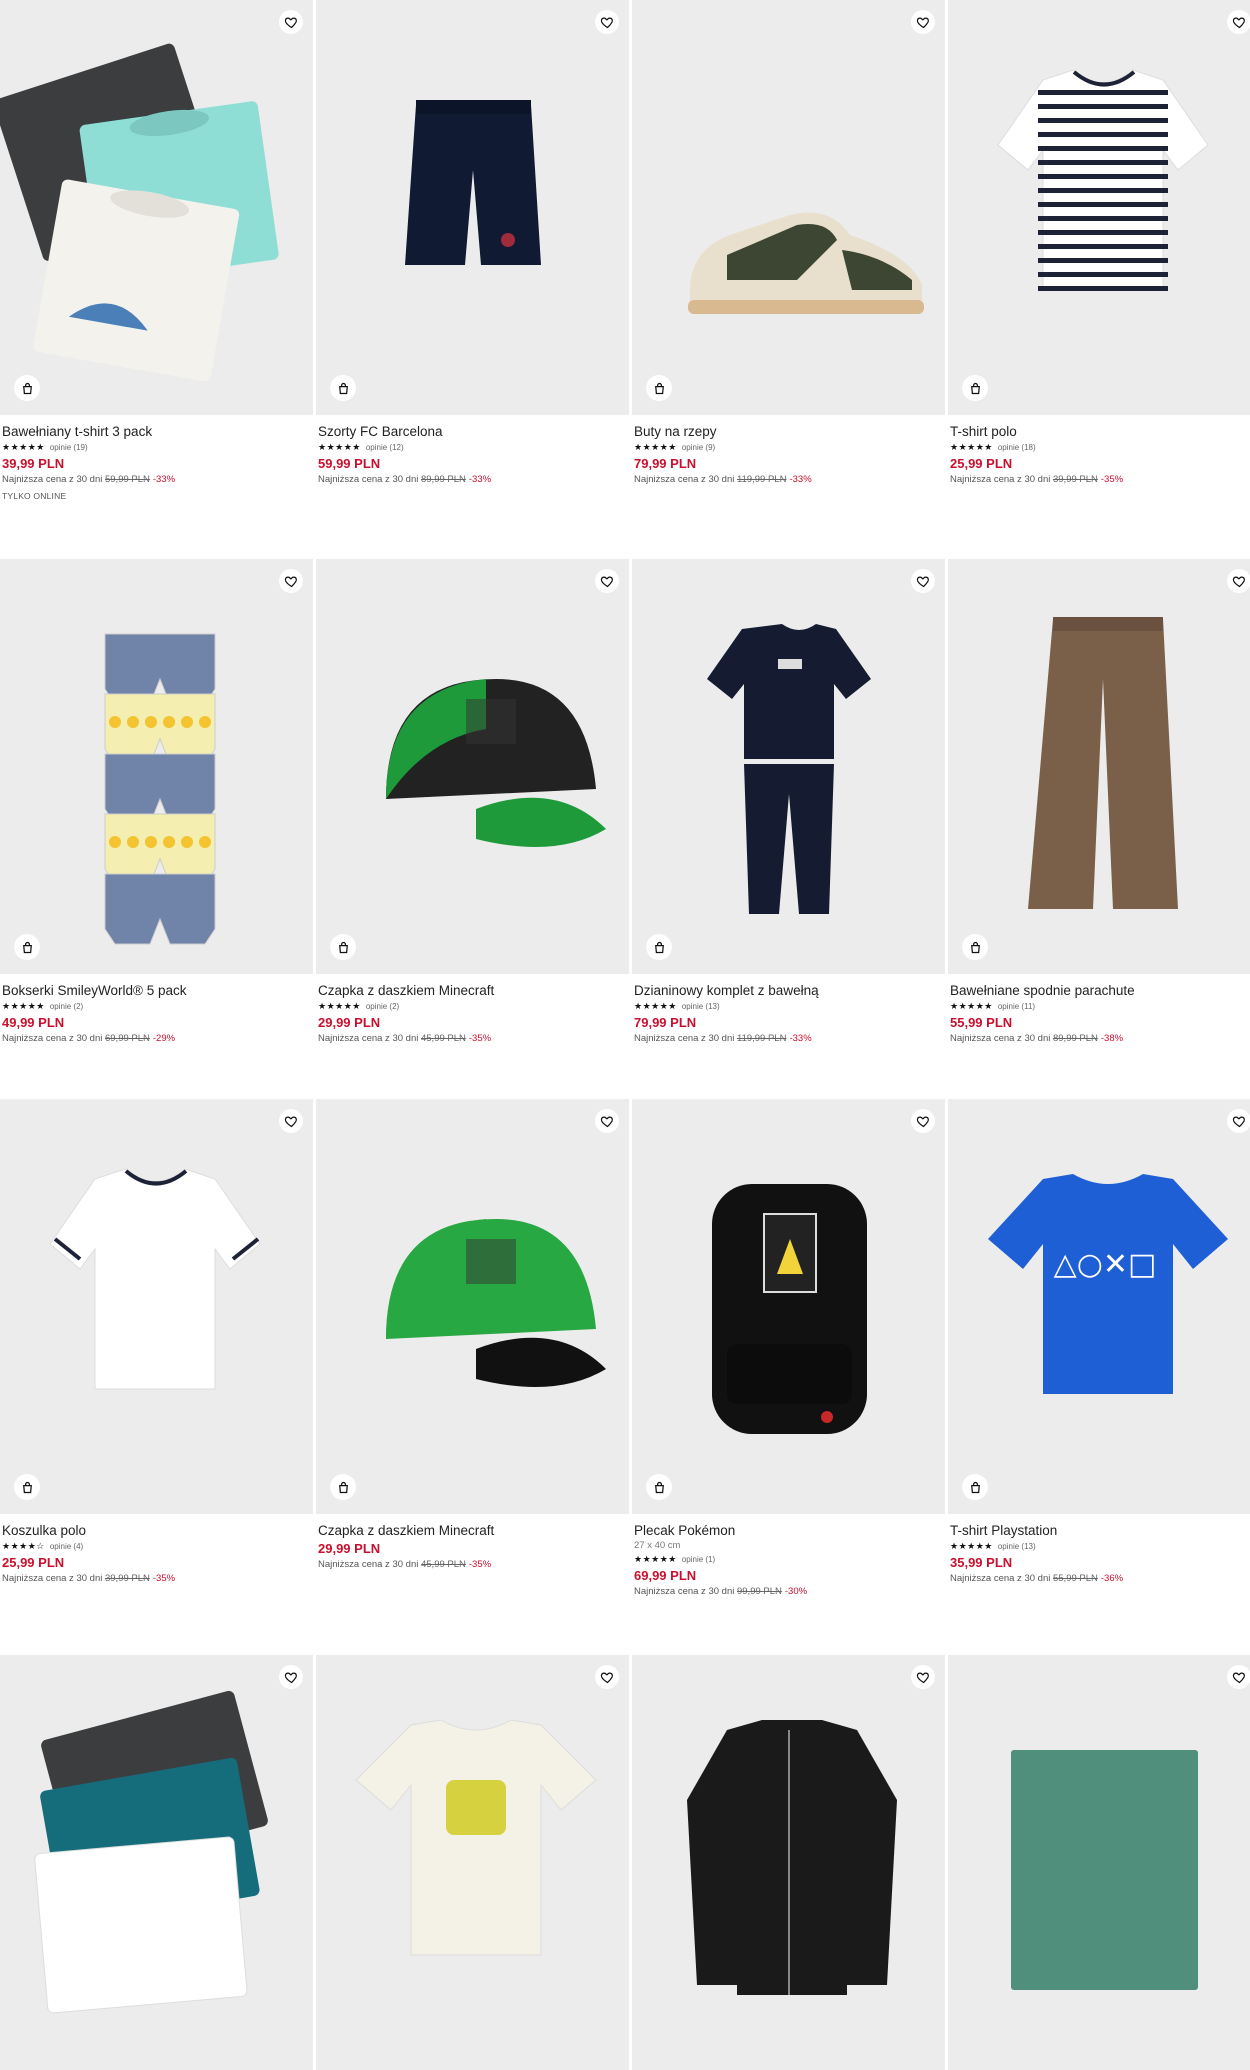 The width and height of the screenshot is (1250, 2070). What do you see at coordinates (788, 990) in the screenshot?
I see `product-name: Dzianinowy komplet z bawełną` at bounding box center [788, 990].